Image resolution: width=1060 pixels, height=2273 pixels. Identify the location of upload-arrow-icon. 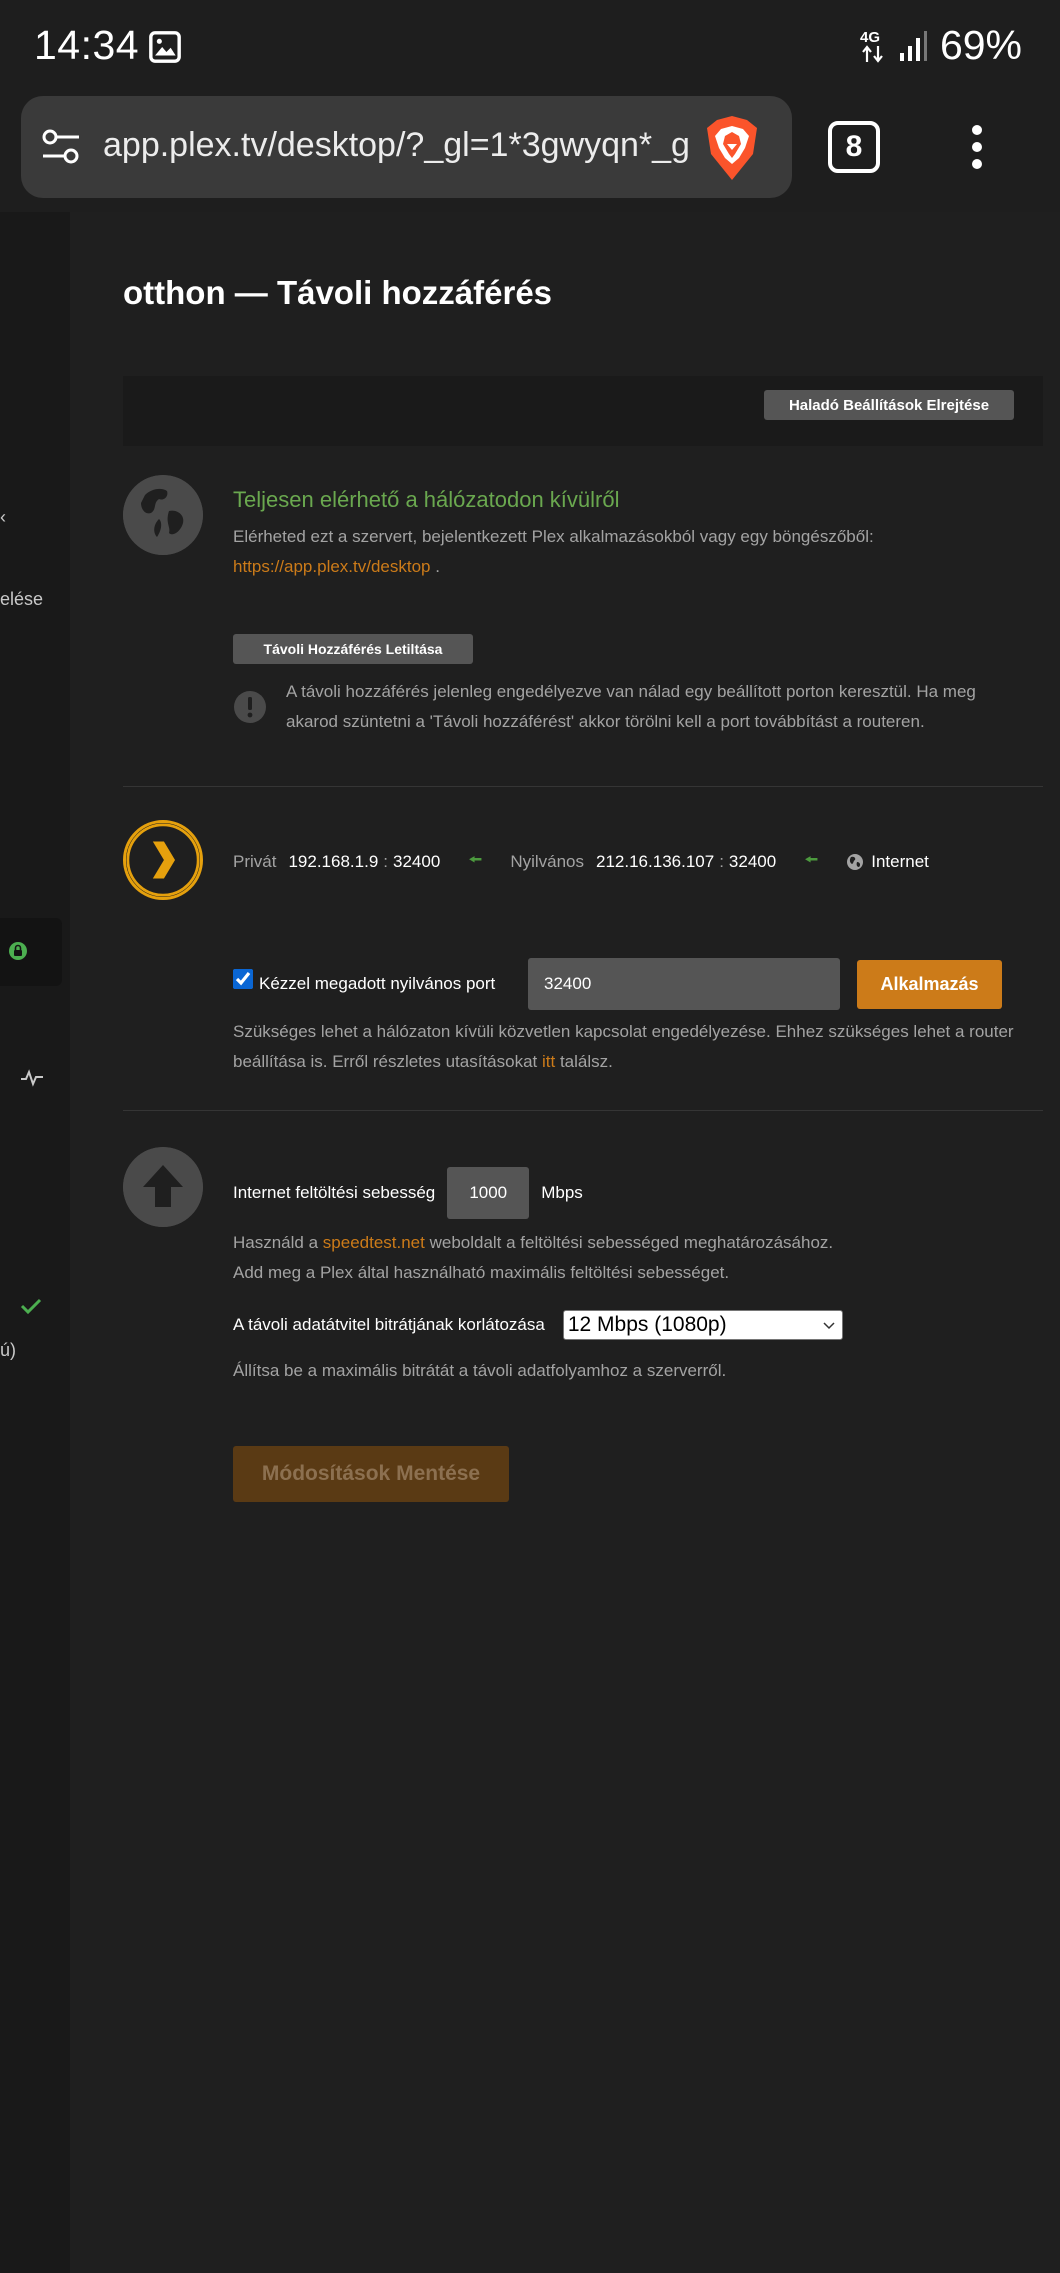
(163, 1187).